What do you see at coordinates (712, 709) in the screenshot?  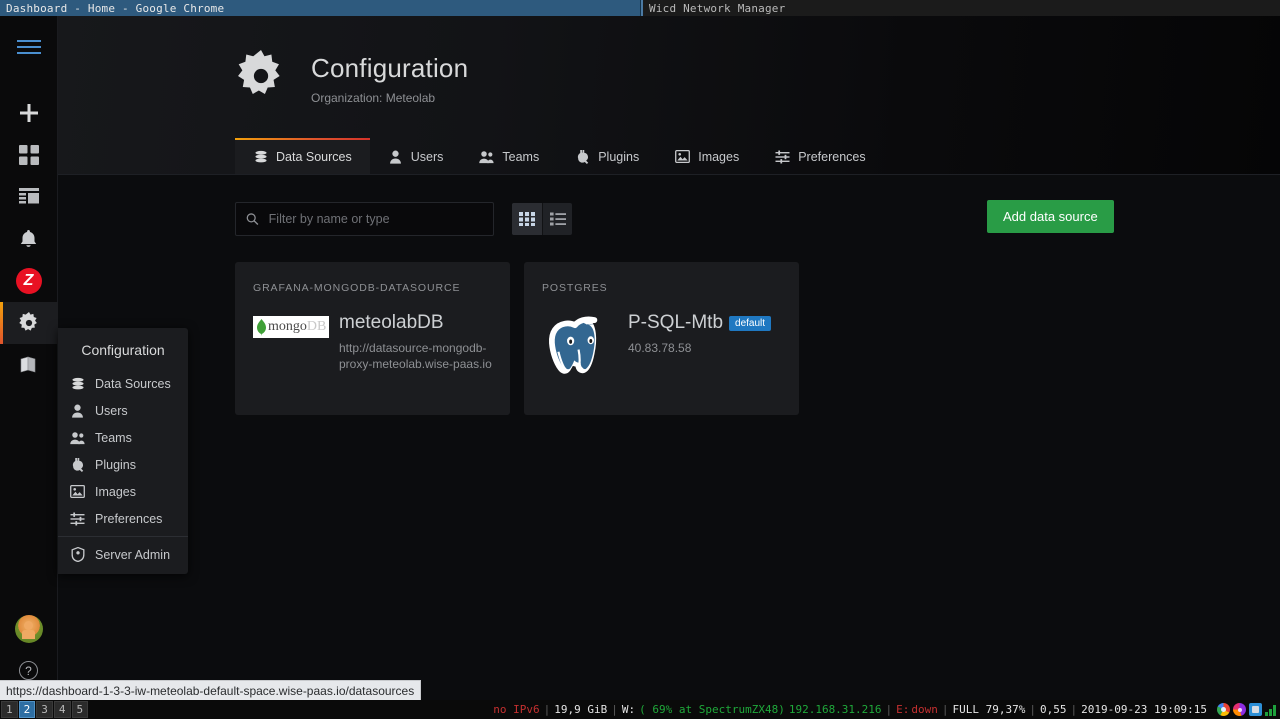 I see `status-wifi: ( 69% at SpectrumZX48)` at bounding box center [712, 709].